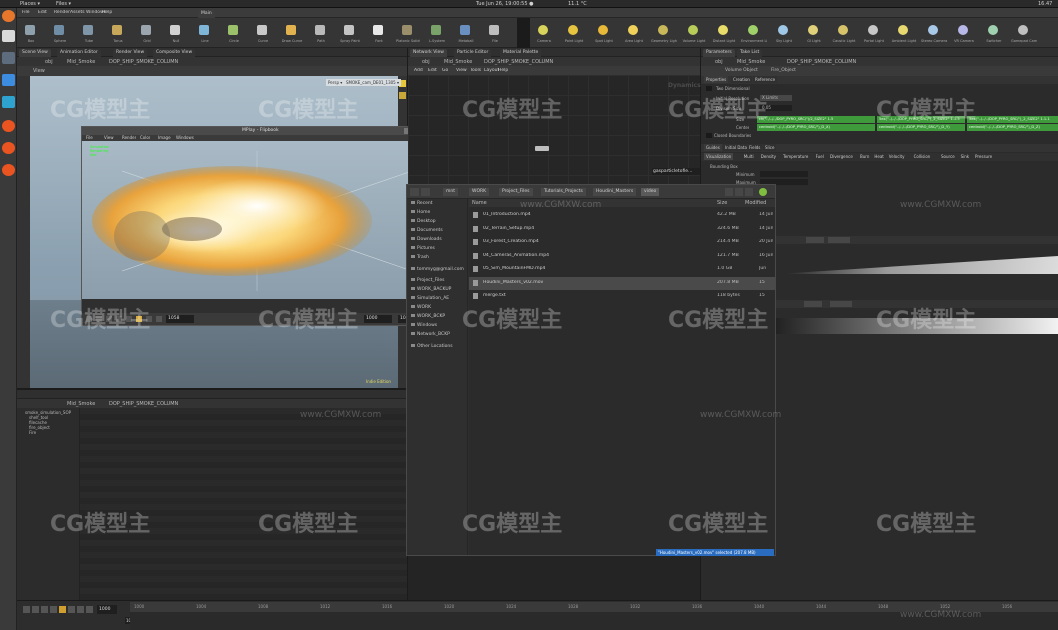 The image size is (1058, 630). What do you see at coordinates (716, 79) in the screenshot?
I see `tab-properties: Properties` at bounding box center [716, 79].